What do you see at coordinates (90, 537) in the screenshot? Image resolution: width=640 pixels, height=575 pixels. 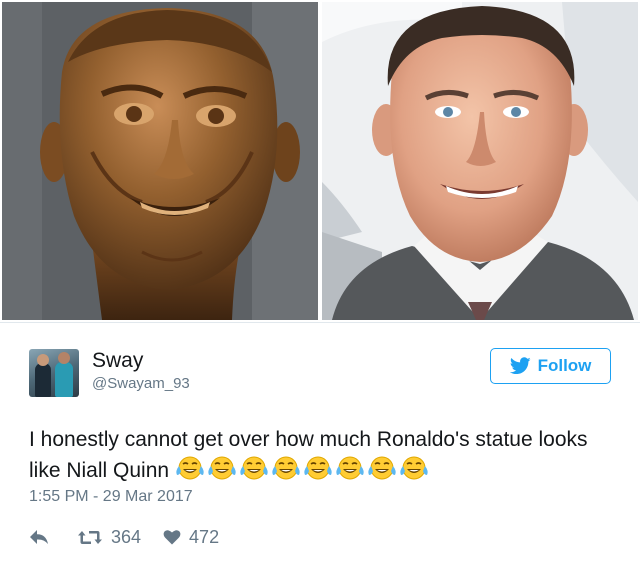 I see `retweet-icon` at bounding box center [90, 537].